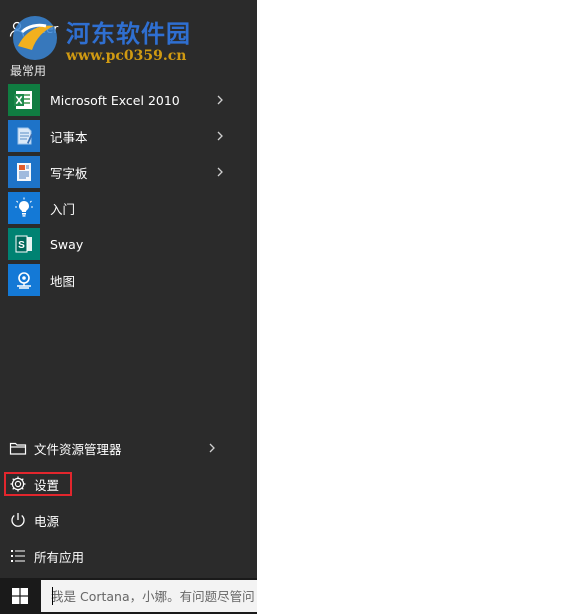 Image resolution: width=577 pixels, height=614 pixels. What do you see at coordinates (78, 449) in the screenshot?
I see `file-explorer-label: 文件资源管理器` at bounding box center [78, 449].